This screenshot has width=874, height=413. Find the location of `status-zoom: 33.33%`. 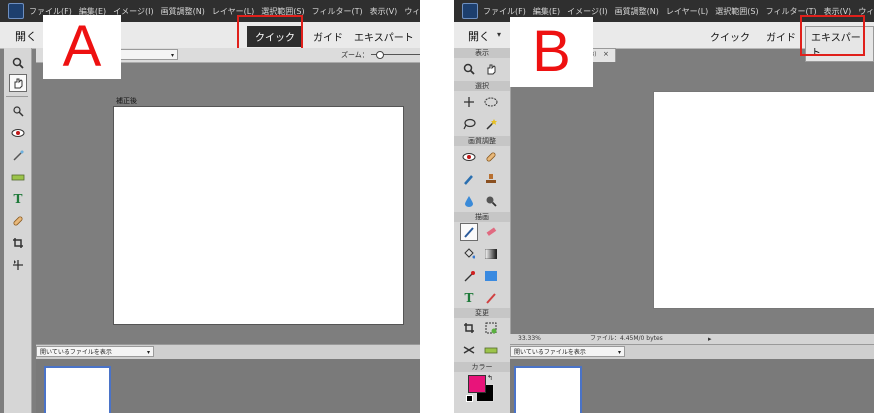

status-zoom: 33.33% is located at coordinates (529, 338).